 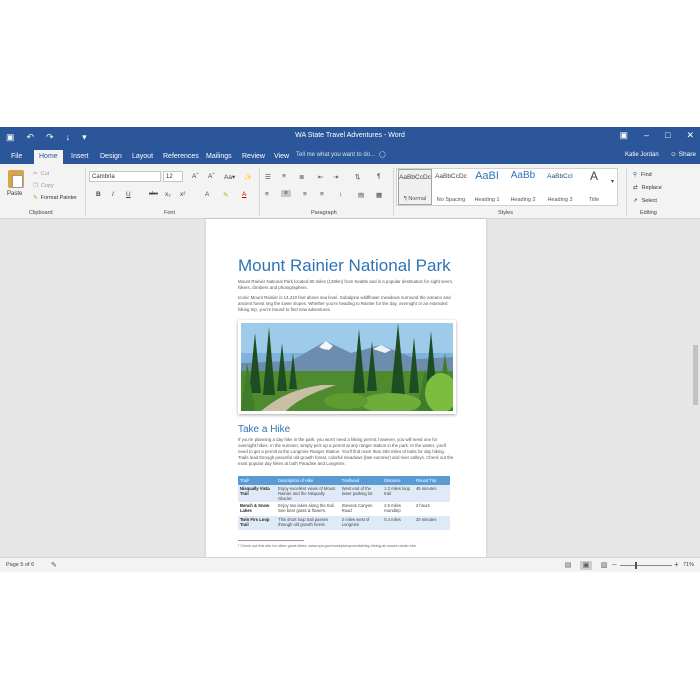 What do you see at coordinates (676, 564) in the screenshot?
I see `zoom-in-button: +` at bounding box center [676, 564].